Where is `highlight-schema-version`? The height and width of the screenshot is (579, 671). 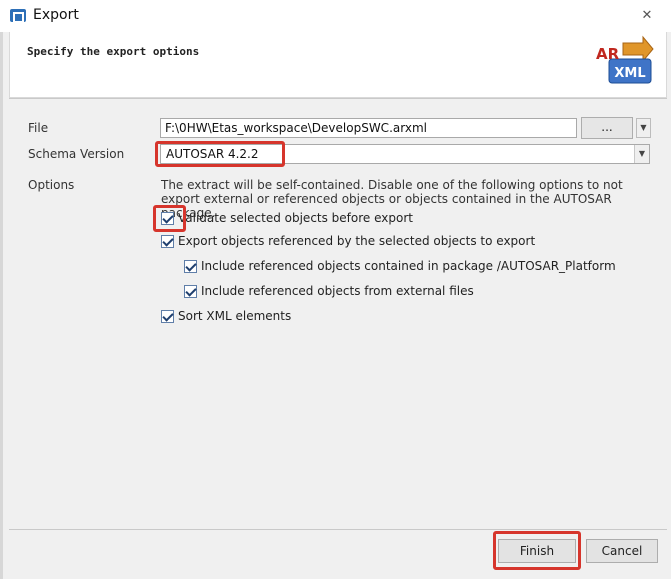
highlight-schema-version is located at coordinates (220, 154).